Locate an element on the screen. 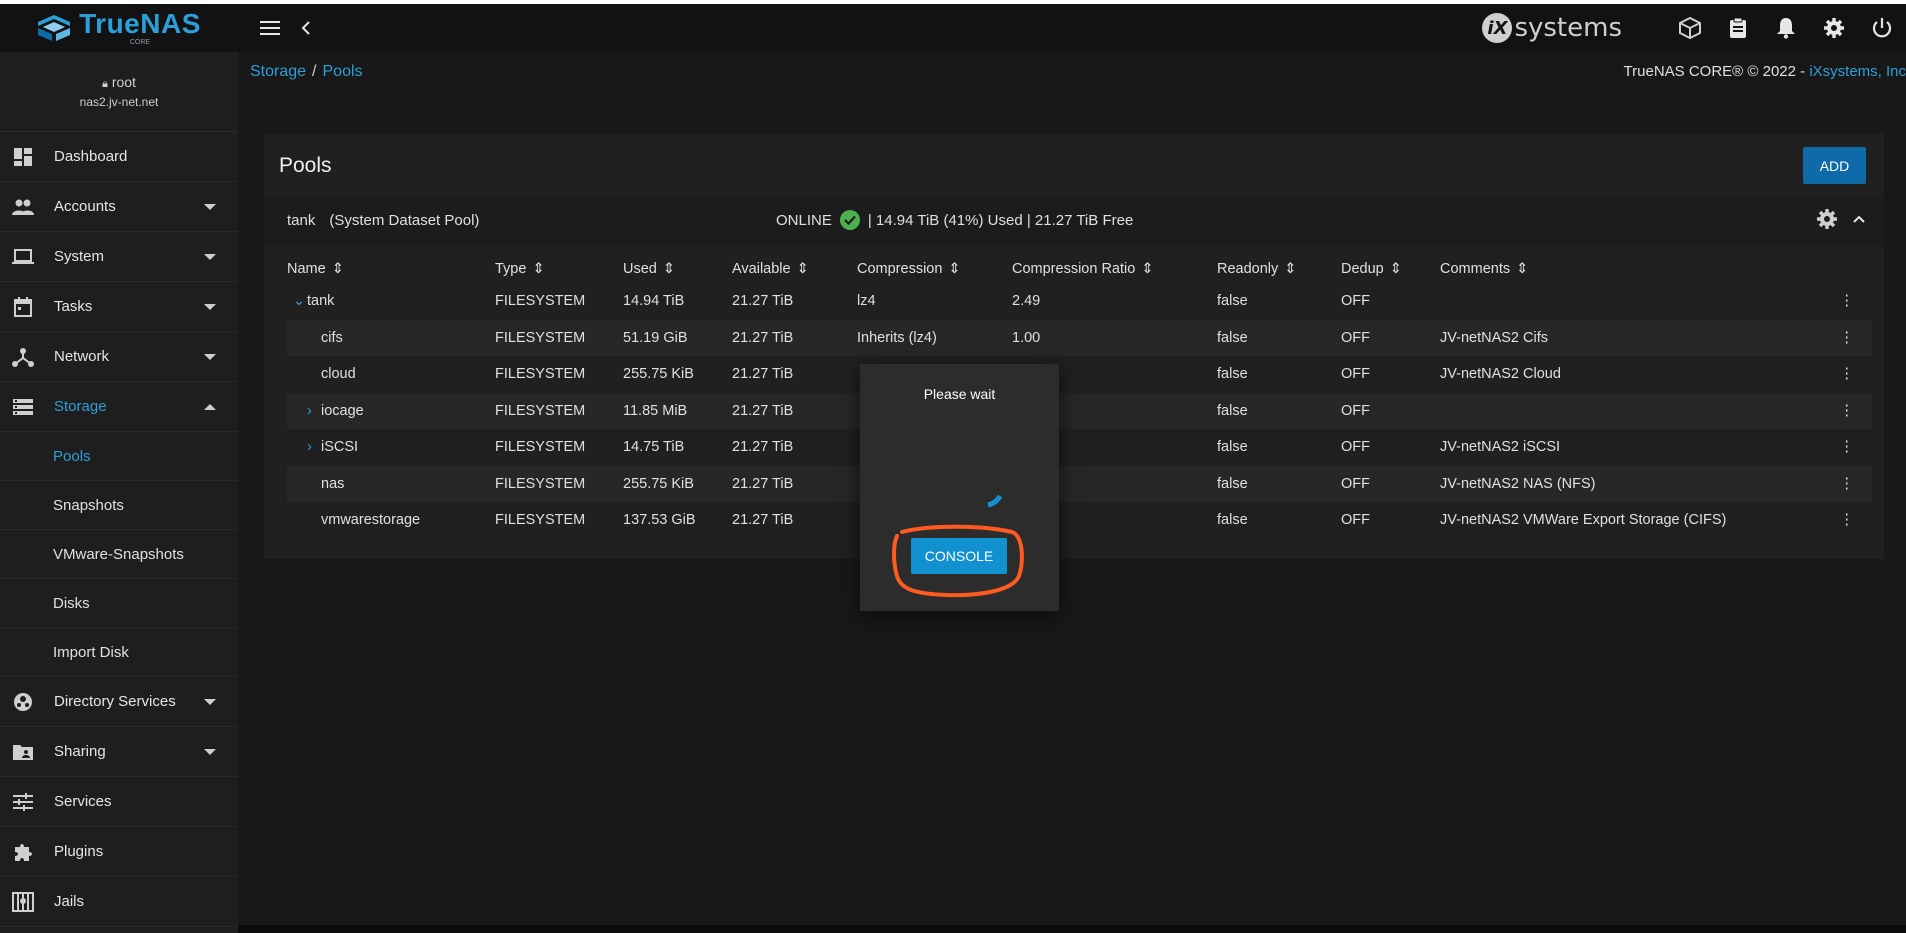 Image resolution: width=1906 pixels, height=933 pixels. sidebar-item-sharing: Sharing is located at coordinates (119, 752).